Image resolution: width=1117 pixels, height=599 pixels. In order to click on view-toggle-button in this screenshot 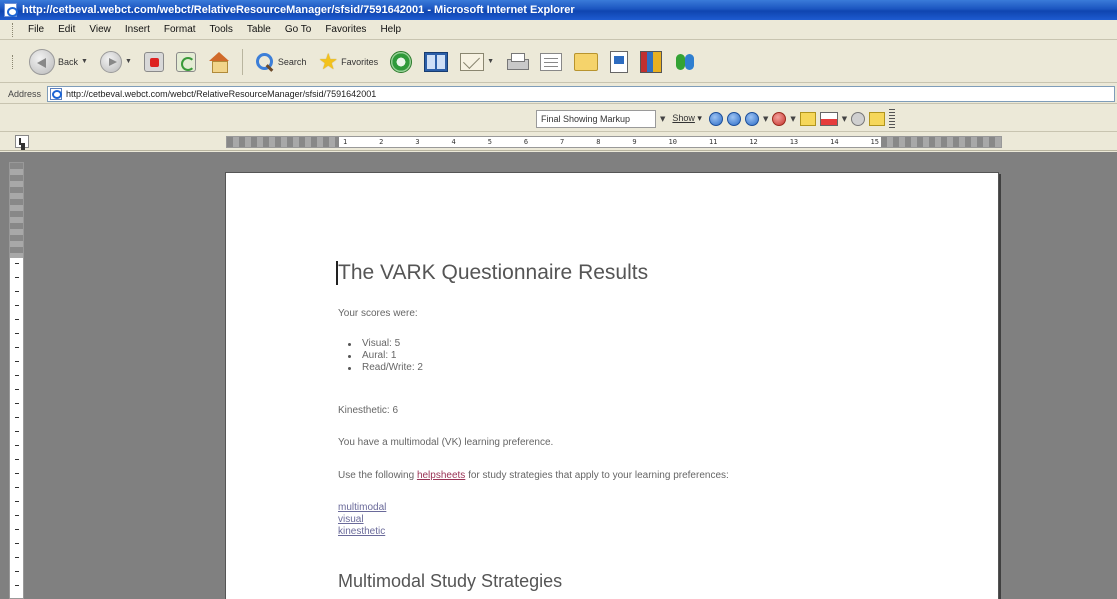, I will do `click(436, 62)`.